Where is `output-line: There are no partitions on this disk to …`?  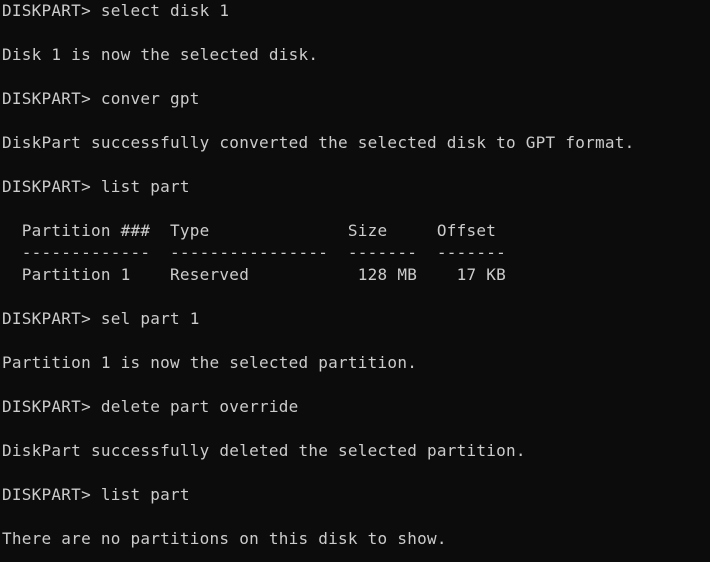 output-line: There are no partitions on this disk to … is located at coordinates (224, 538).